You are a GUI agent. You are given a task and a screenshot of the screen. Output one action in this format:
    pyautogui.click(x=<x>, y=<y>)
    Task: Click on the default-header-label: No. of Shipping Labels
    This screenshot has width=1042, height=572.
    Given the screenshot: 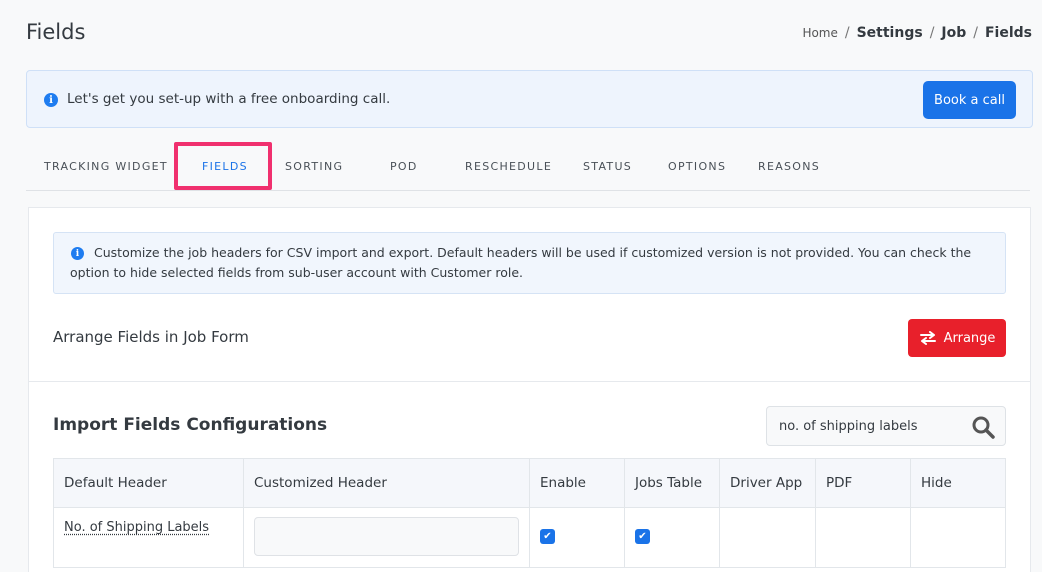 What is the action you would take?
    pyautogui.click(x=137, y=527)
    